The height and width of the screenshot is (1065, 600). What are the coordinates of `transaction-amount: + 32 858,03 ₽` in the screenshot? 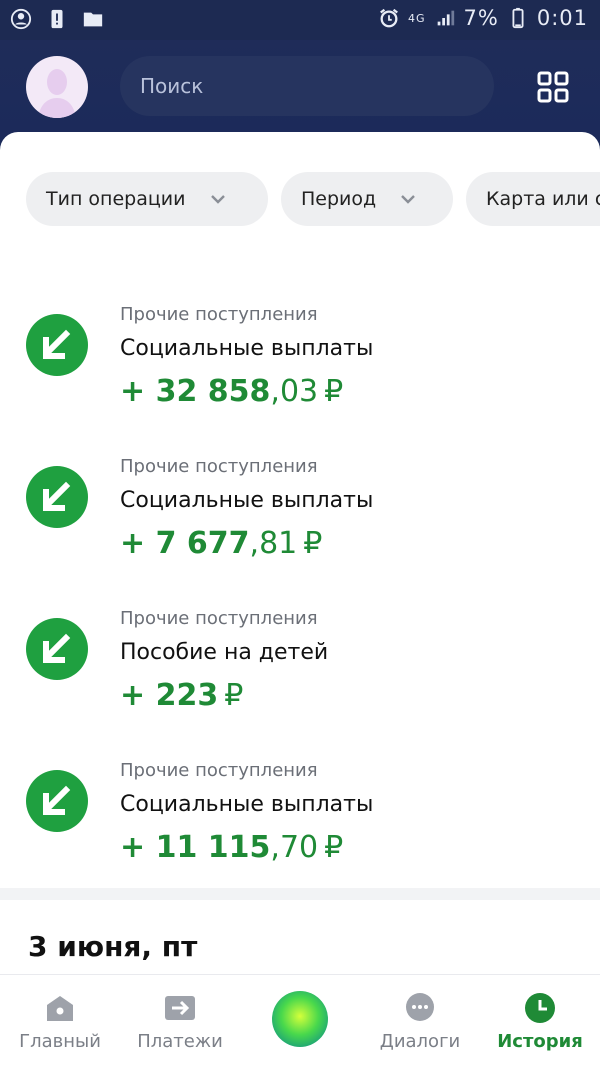 It's located at (231, 391).